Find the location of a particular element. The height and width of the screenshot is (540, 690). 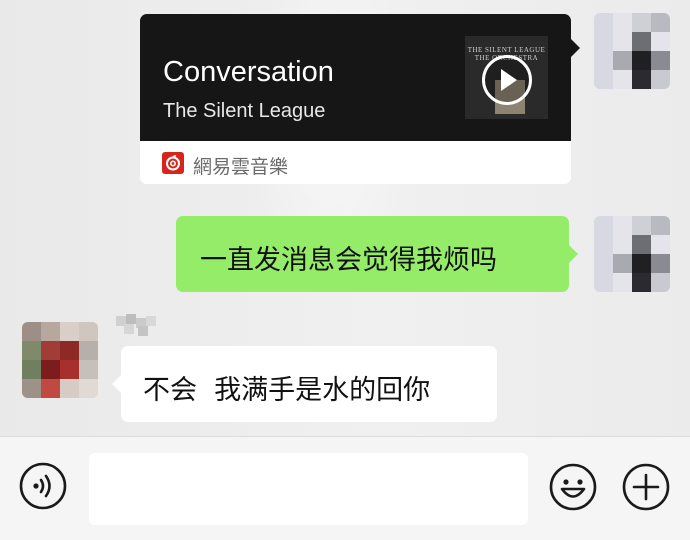

received-message-bubble: 不会 我满手是水的回你 is located at coordinates (304, 384).